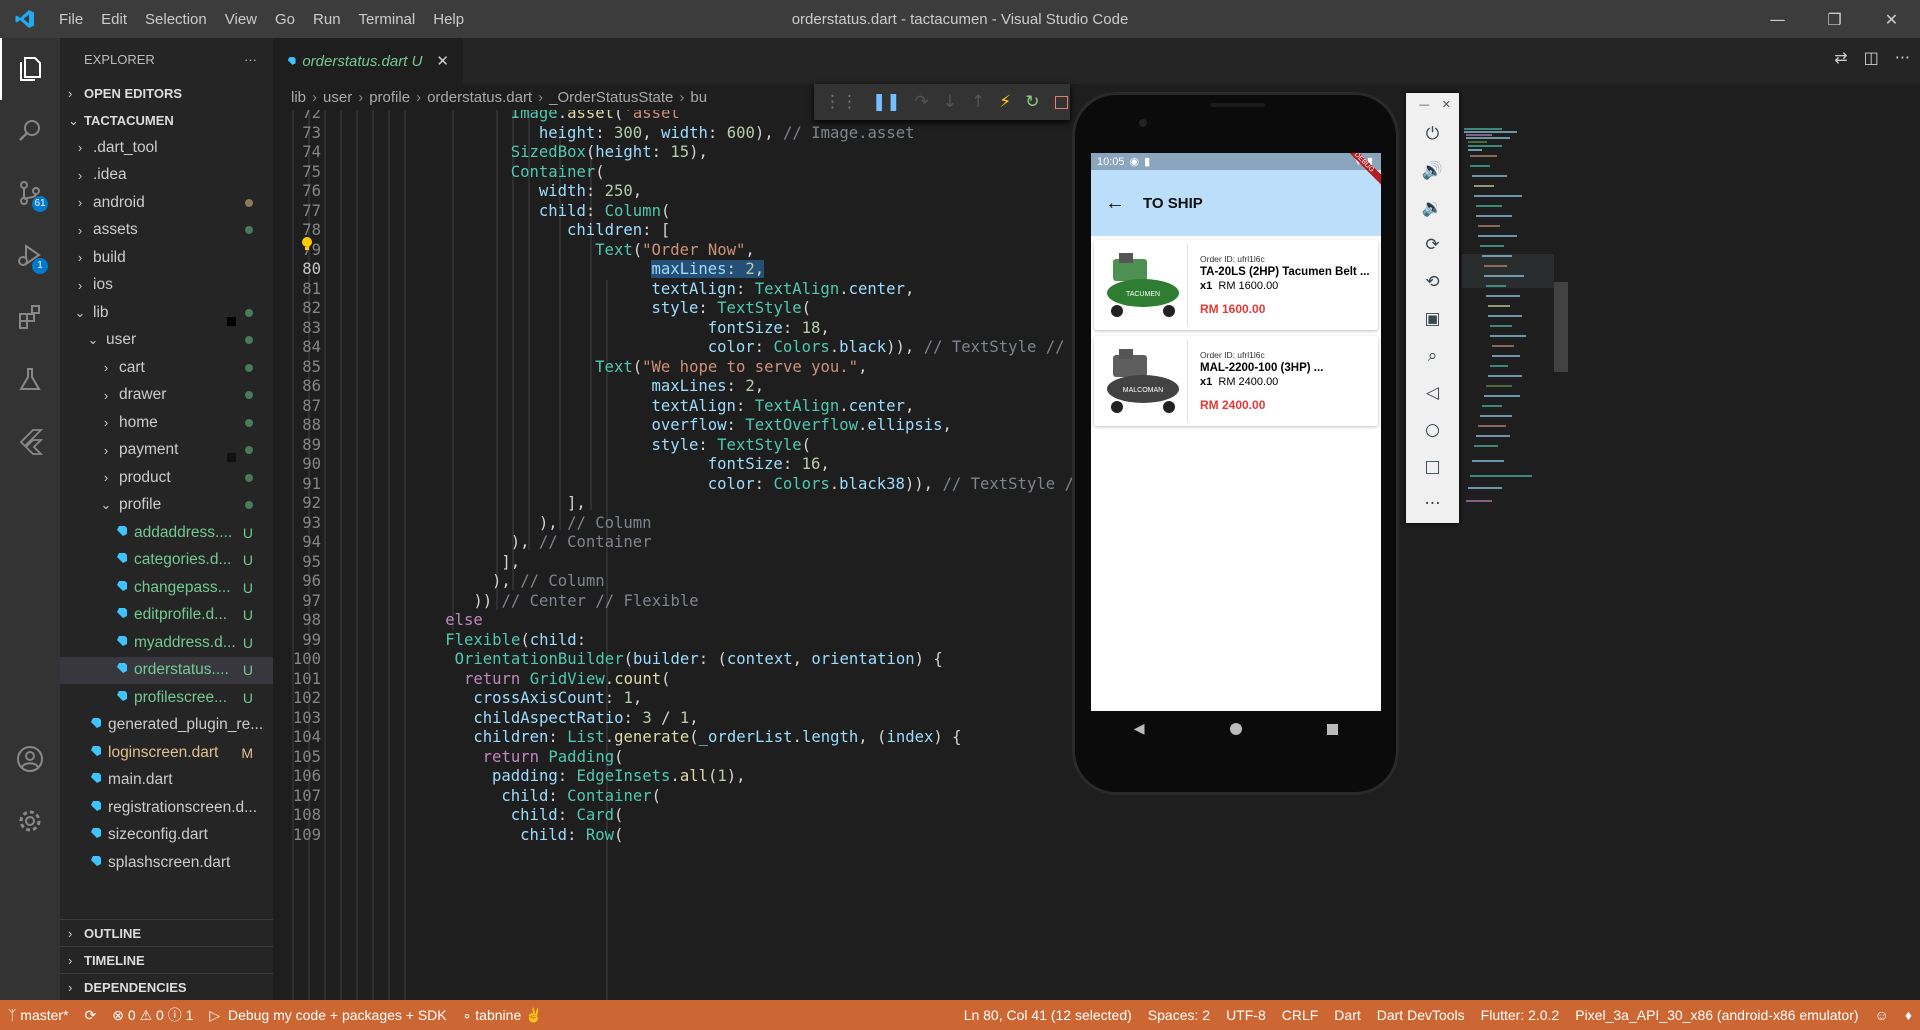  I want to click on back-icon: ◁, so click(1432, 392).